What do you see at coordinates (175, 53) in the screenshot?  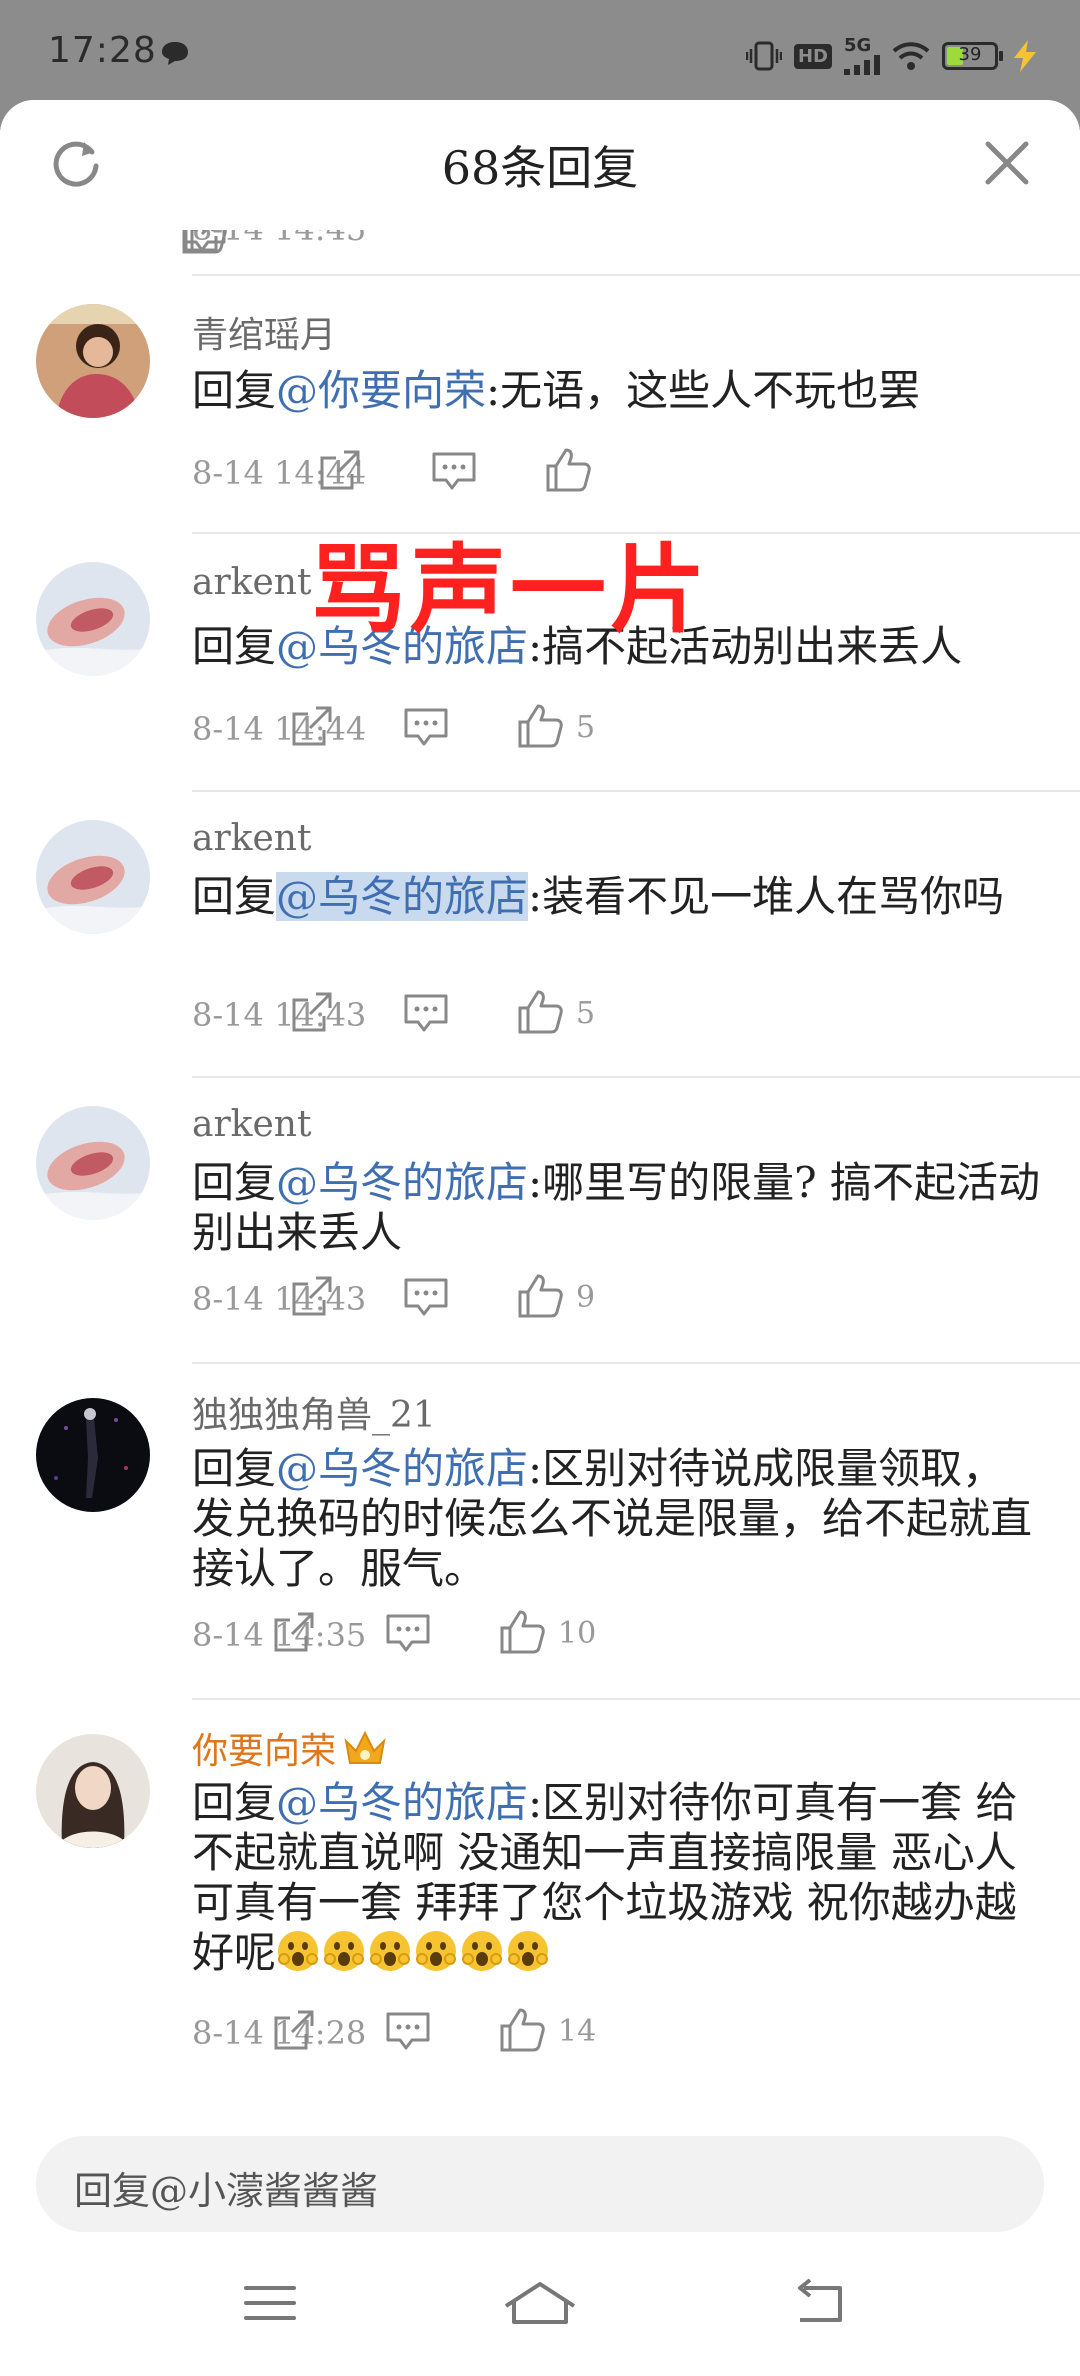 I see `chat-bubble-icon` at bounding box center [175, 53].